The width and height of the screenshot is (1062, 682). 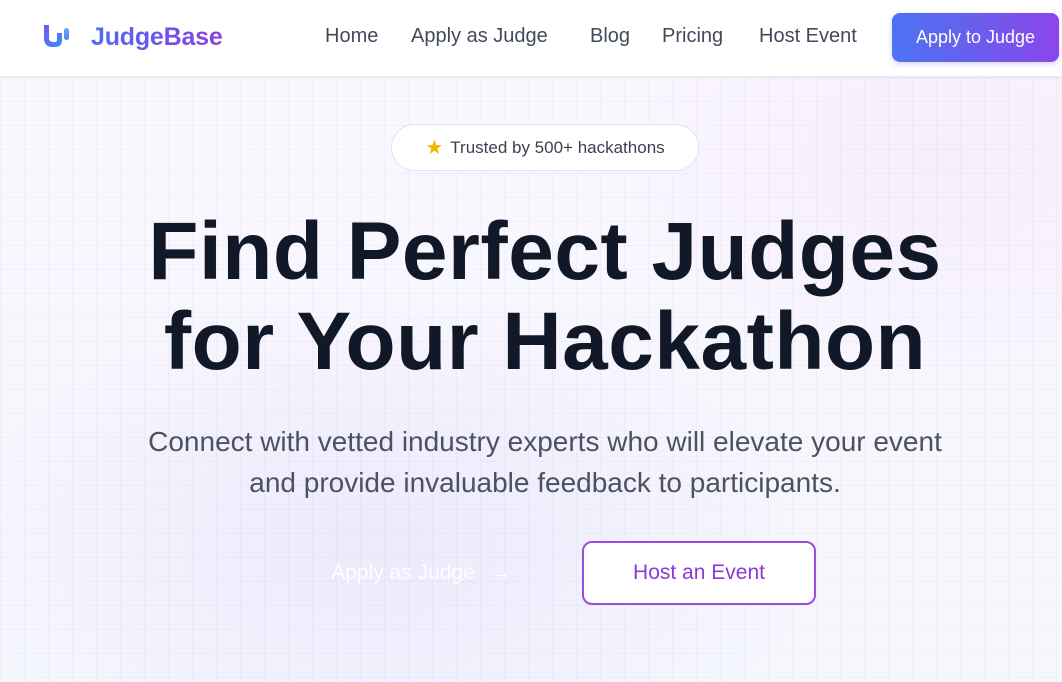 What do you see at coordinates (545, 251) in the screenshot?
I see `headline-line-1: Find Perfect Judges` at bounding box center [545, 251].